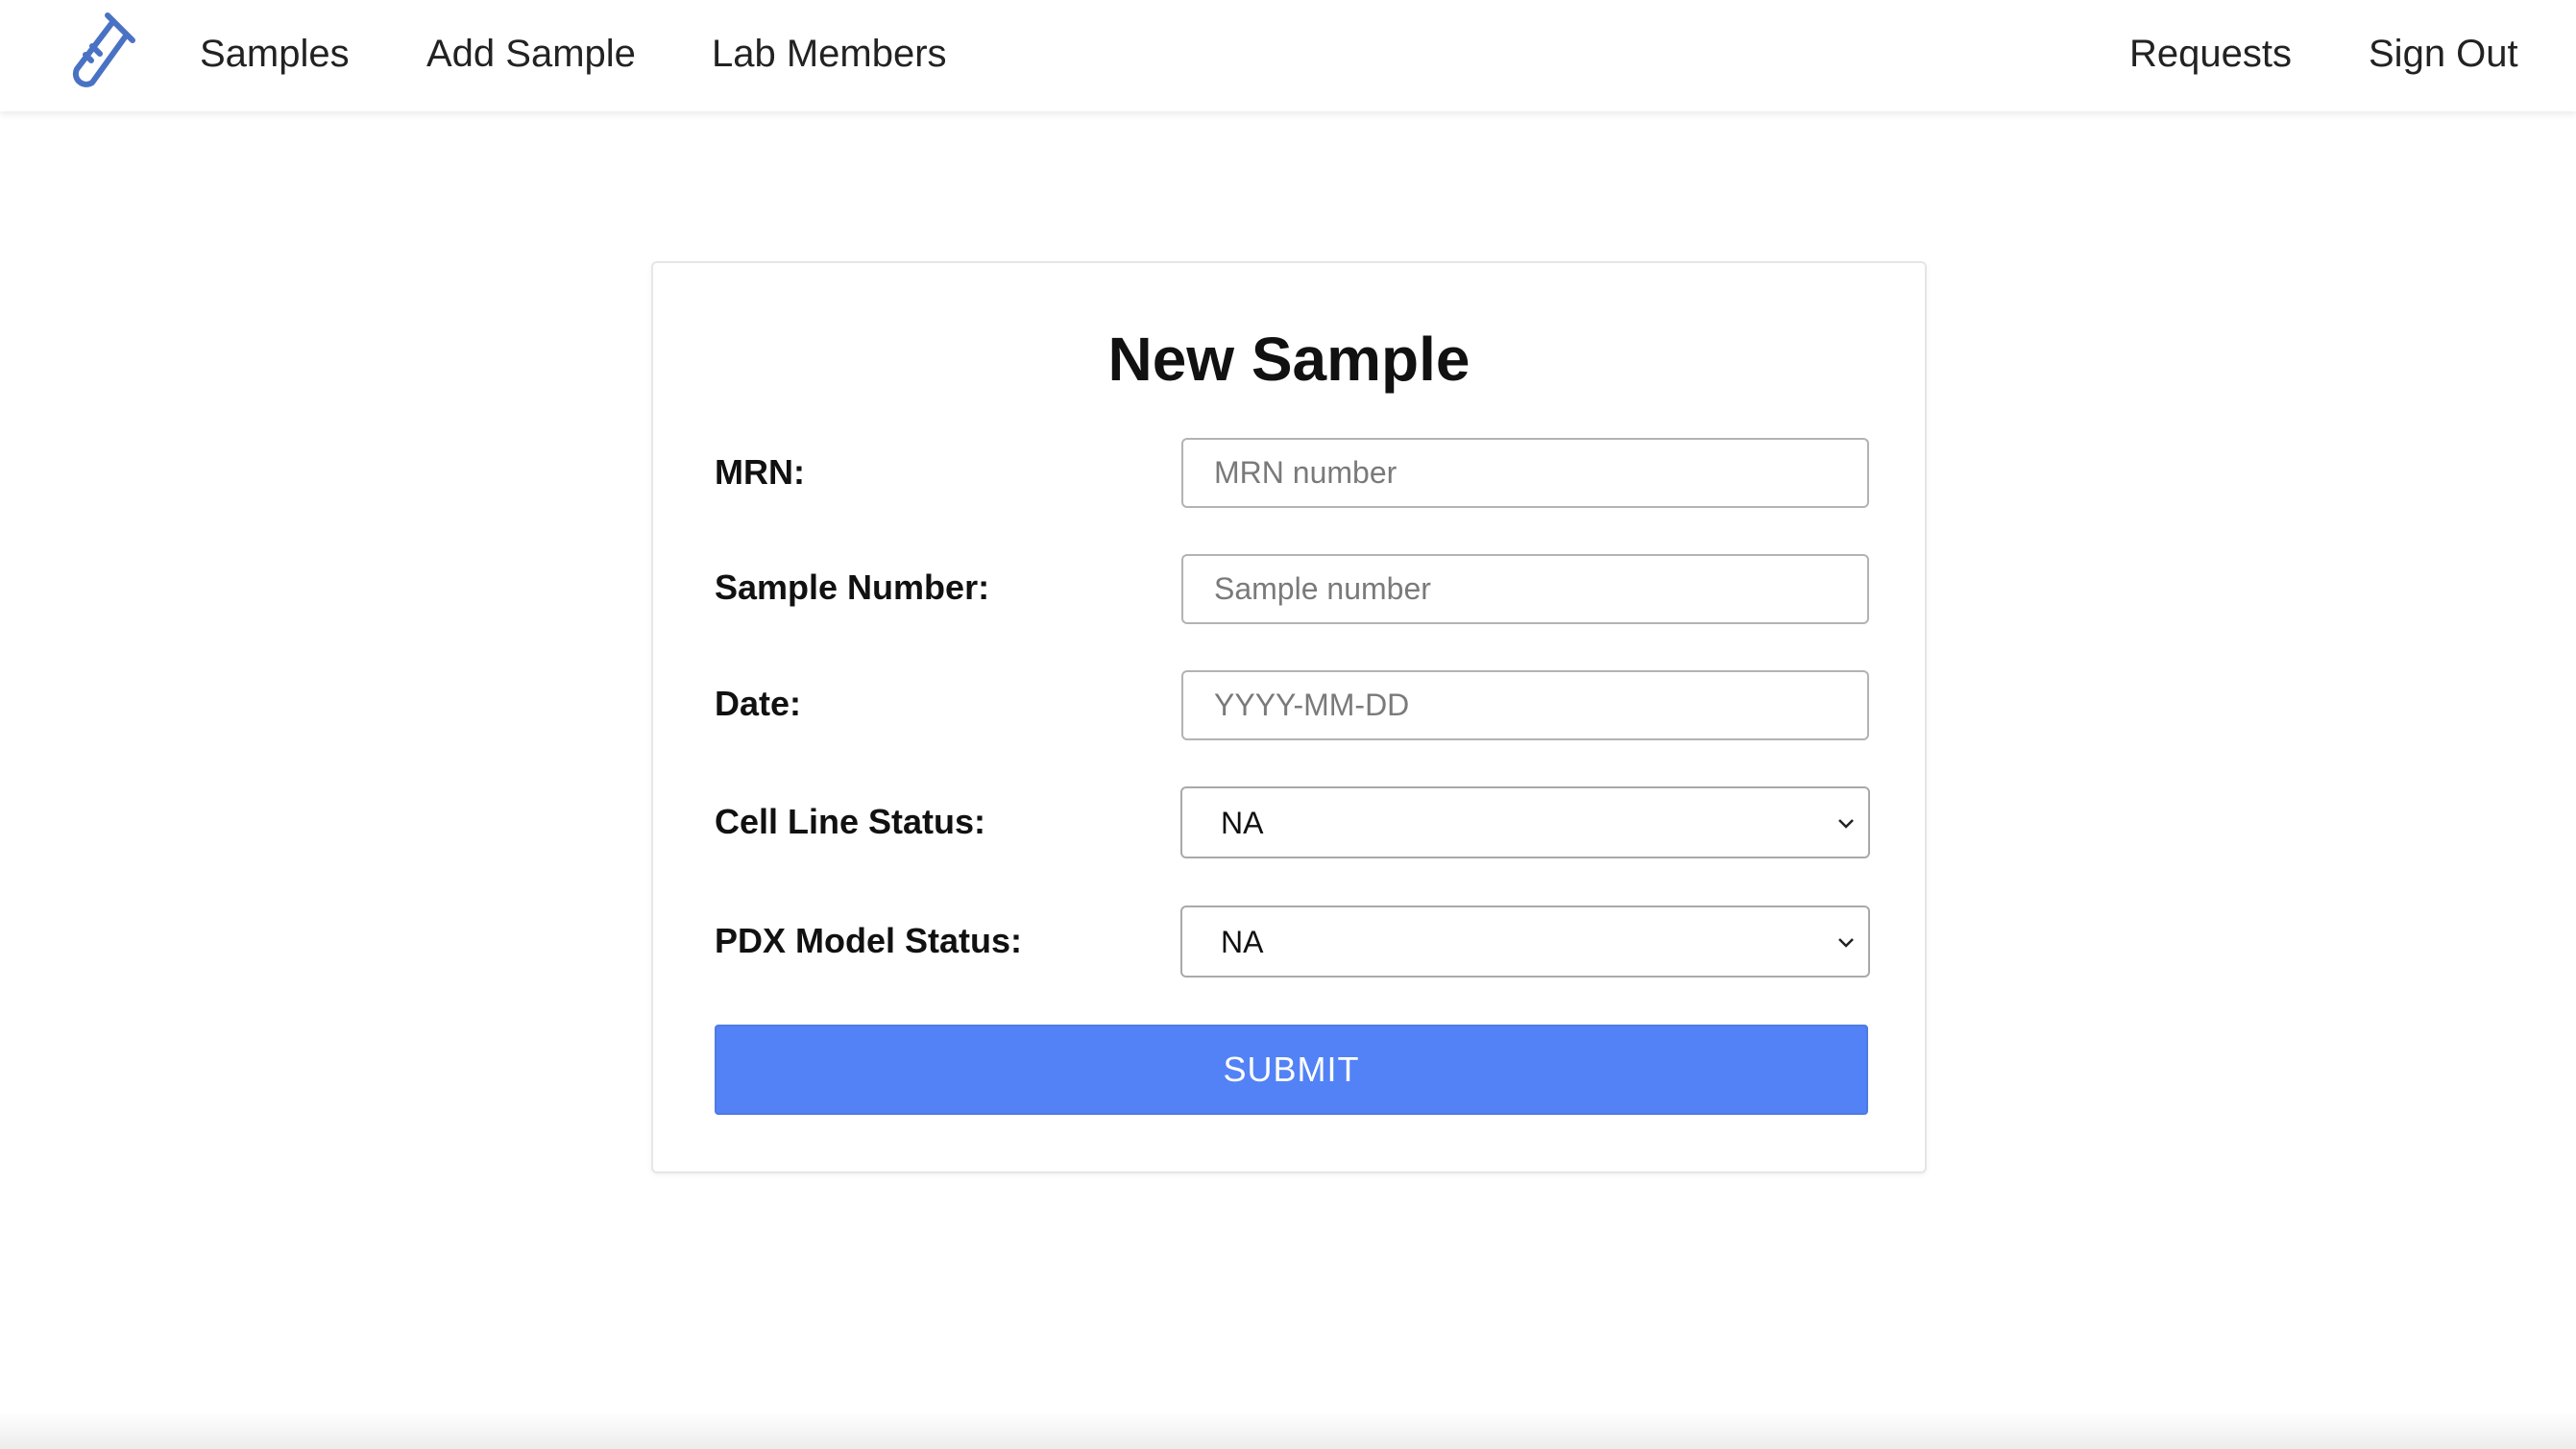  Describe the element at coordinates (869, 940) in the screenshot. I see `pdx-model-status-label: PDX Model Status:` at that location.